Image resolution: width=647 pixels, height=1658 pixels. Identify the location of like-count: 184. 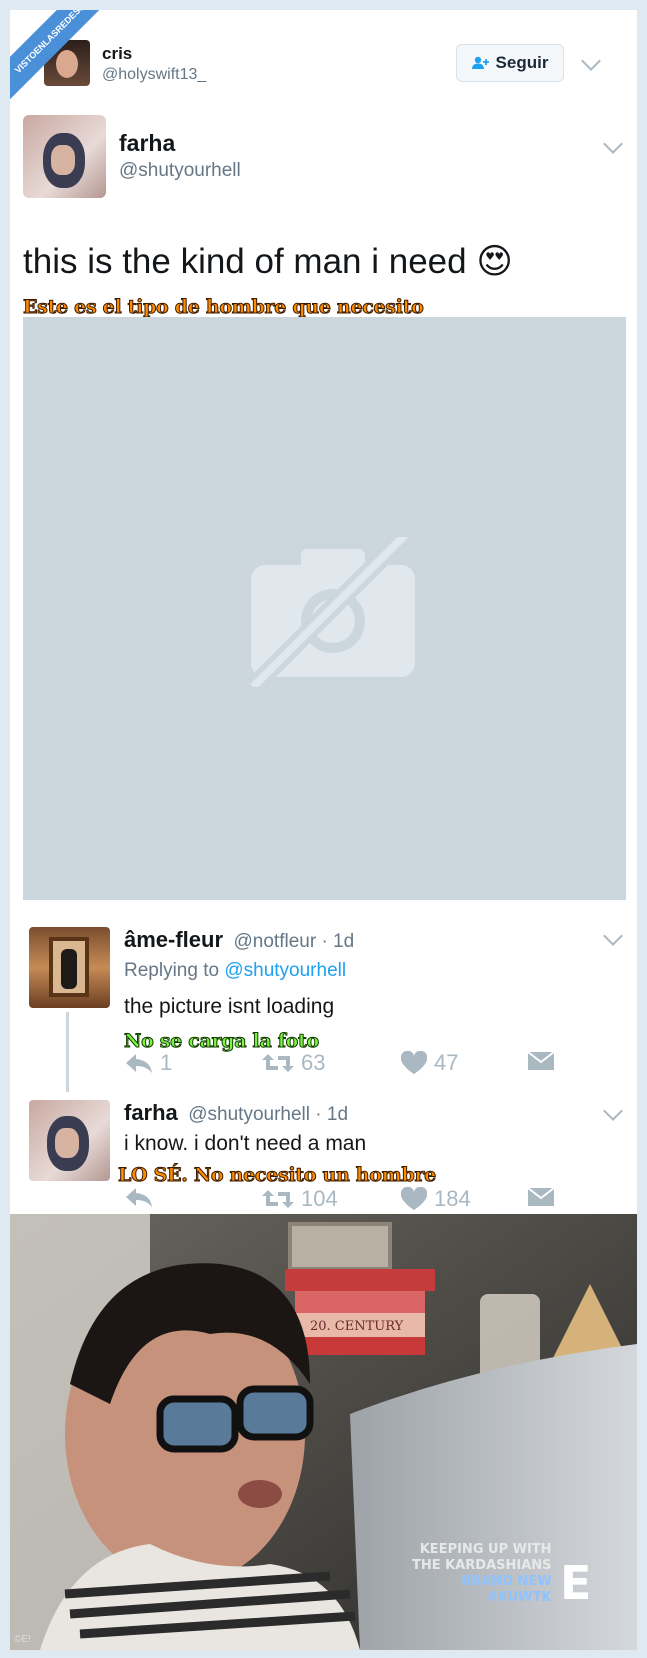
(452, 1198).